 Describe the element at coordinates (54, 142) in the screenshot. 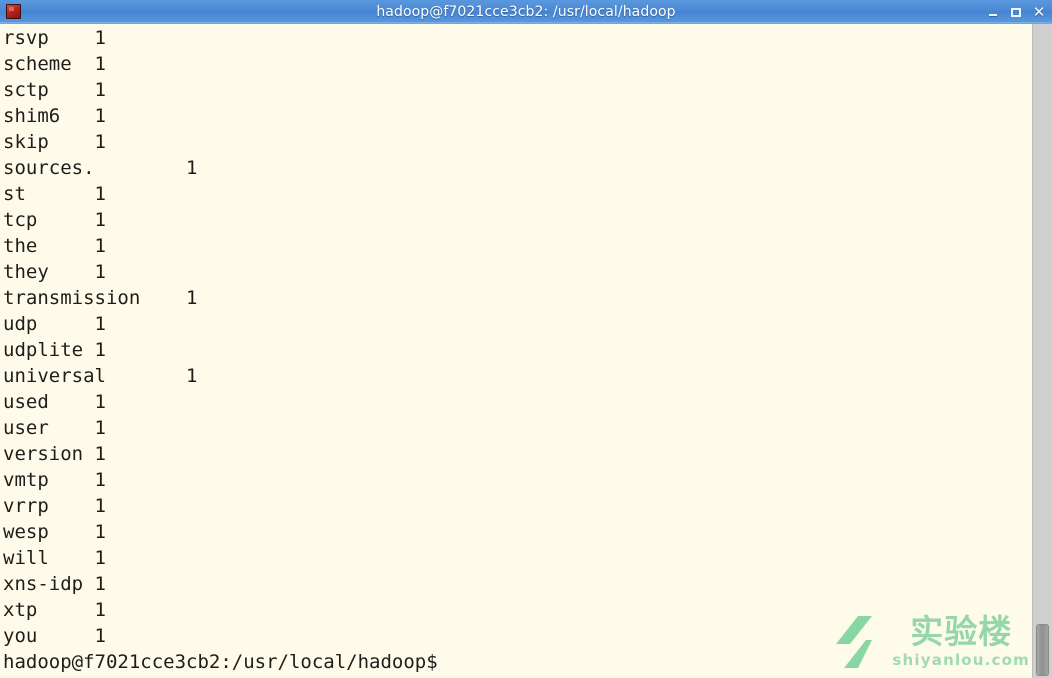

I see `terminal-line: skip 1` at that location.